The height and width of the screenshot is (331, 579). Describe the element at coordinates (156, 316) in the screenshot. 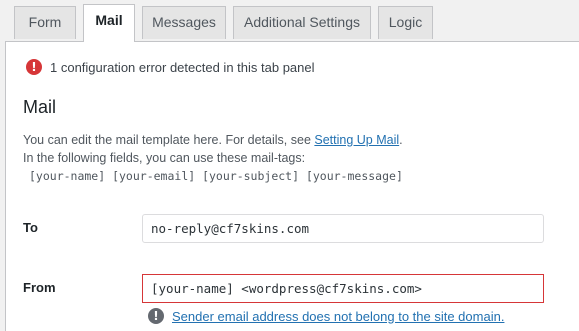

I see `warning-icon: !` at that location.